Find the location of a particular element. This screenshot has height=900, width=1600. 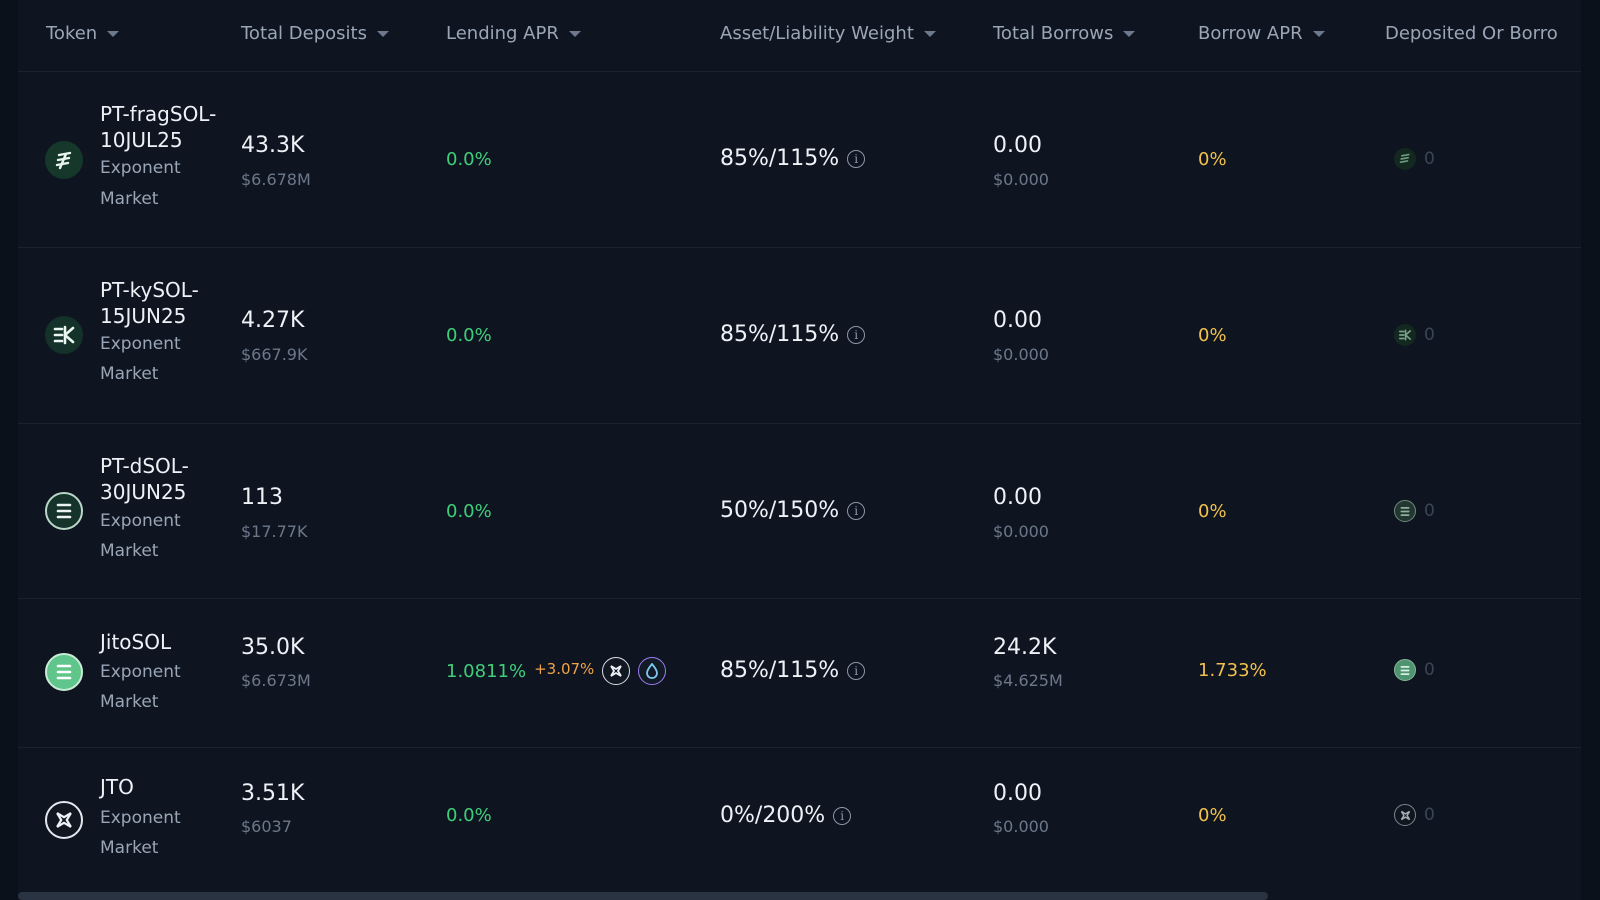

column-header-weight: Asset/Liability Weight is located at coordinates (828, 33).